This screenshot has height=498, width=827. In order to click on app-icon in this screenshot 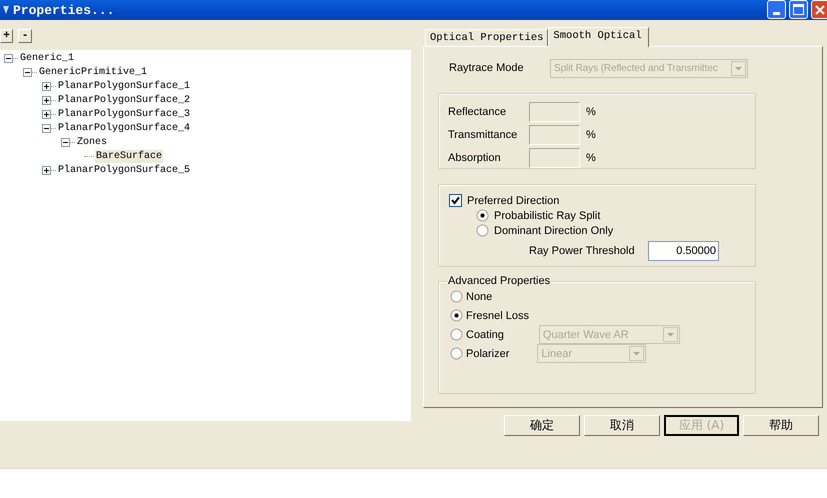, I will do `click(6, 10)`.